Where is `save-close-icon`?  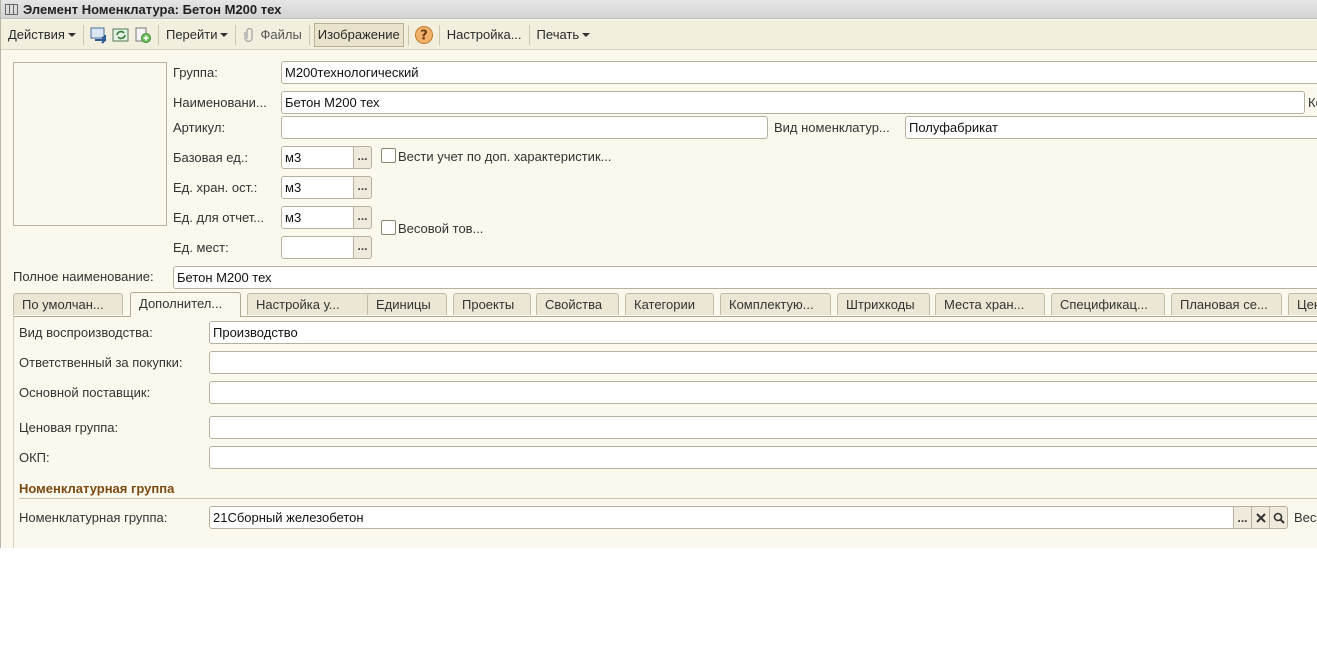
save-close-icon is located at coordinates (98, 35).